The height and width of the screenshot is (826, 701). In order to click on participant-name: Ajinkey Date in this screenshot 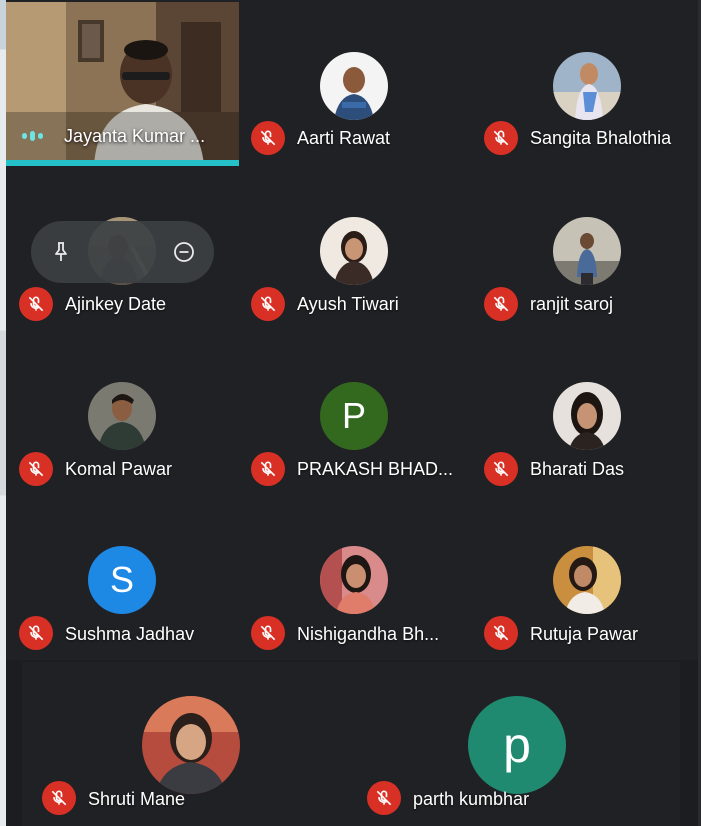, I will do `click(116, 304)`.